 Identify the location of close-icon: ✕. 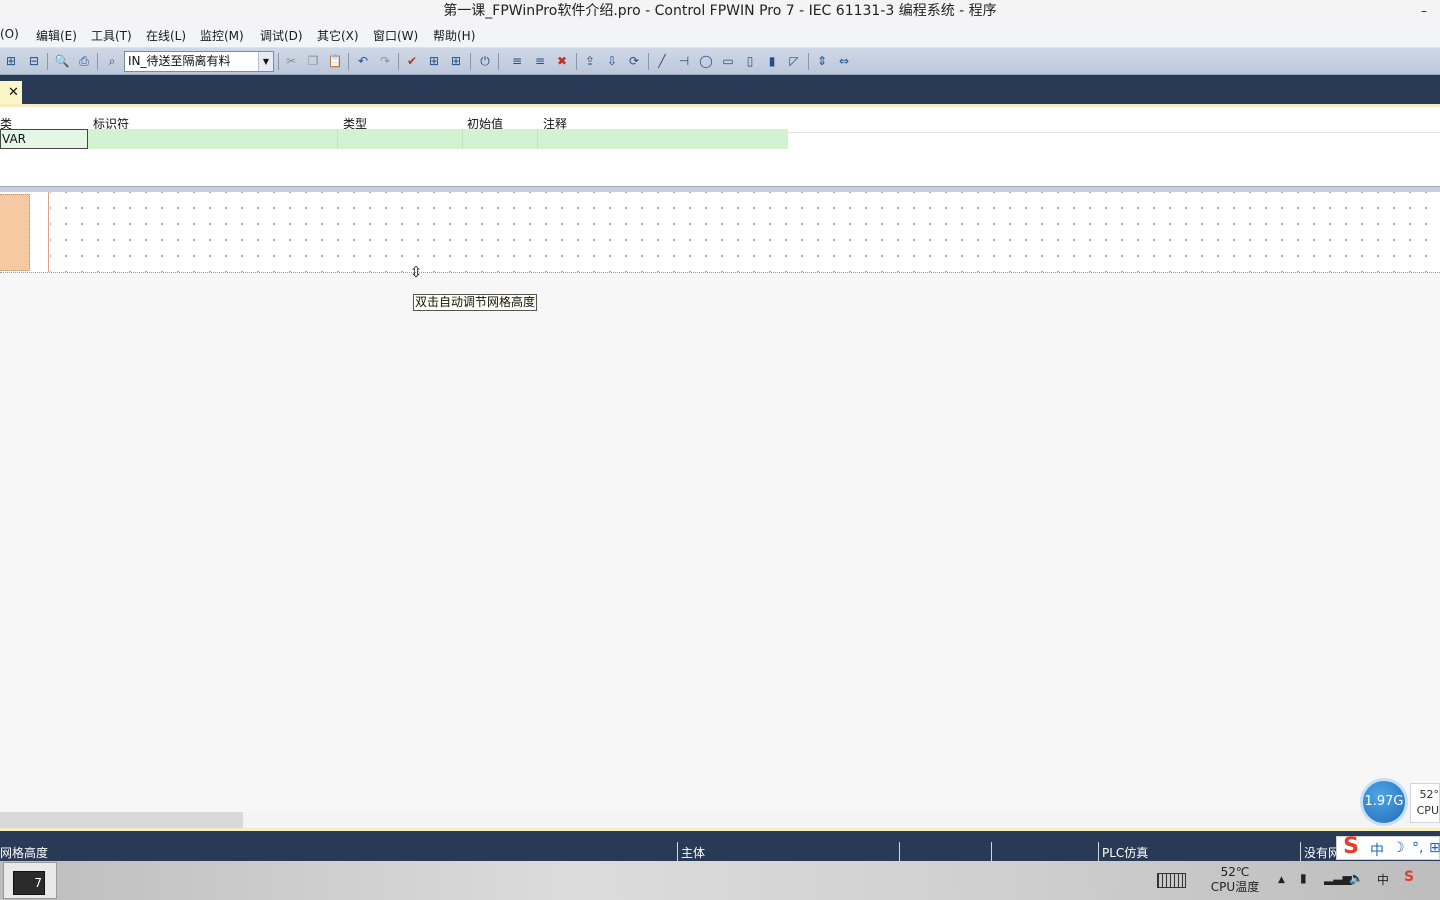
(13, 93).